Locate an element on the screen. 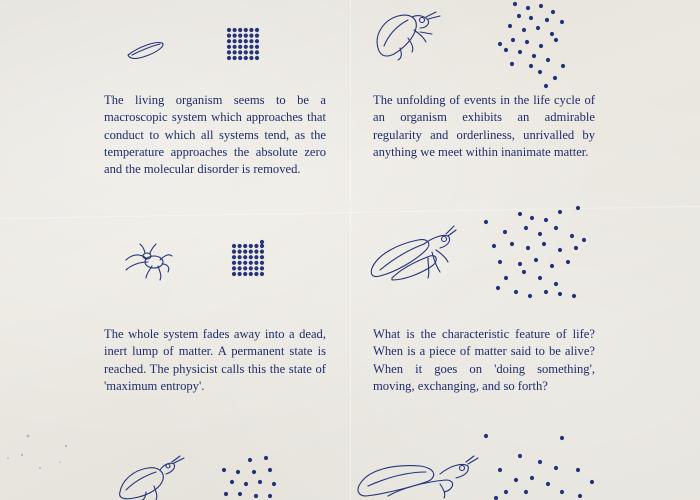 Image resolution: width=700 pixels, height=500 pixels. dragonfly-icon is located at coordinates (418, 477).